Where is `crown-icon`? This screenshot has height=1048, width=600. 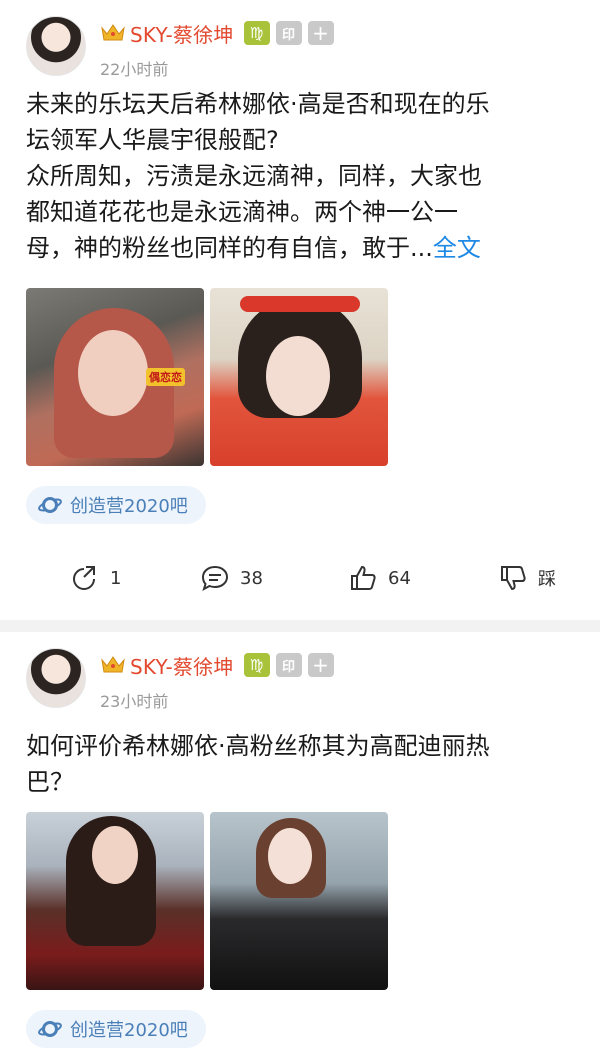
crown-icon is located at coordinates (113, 665).